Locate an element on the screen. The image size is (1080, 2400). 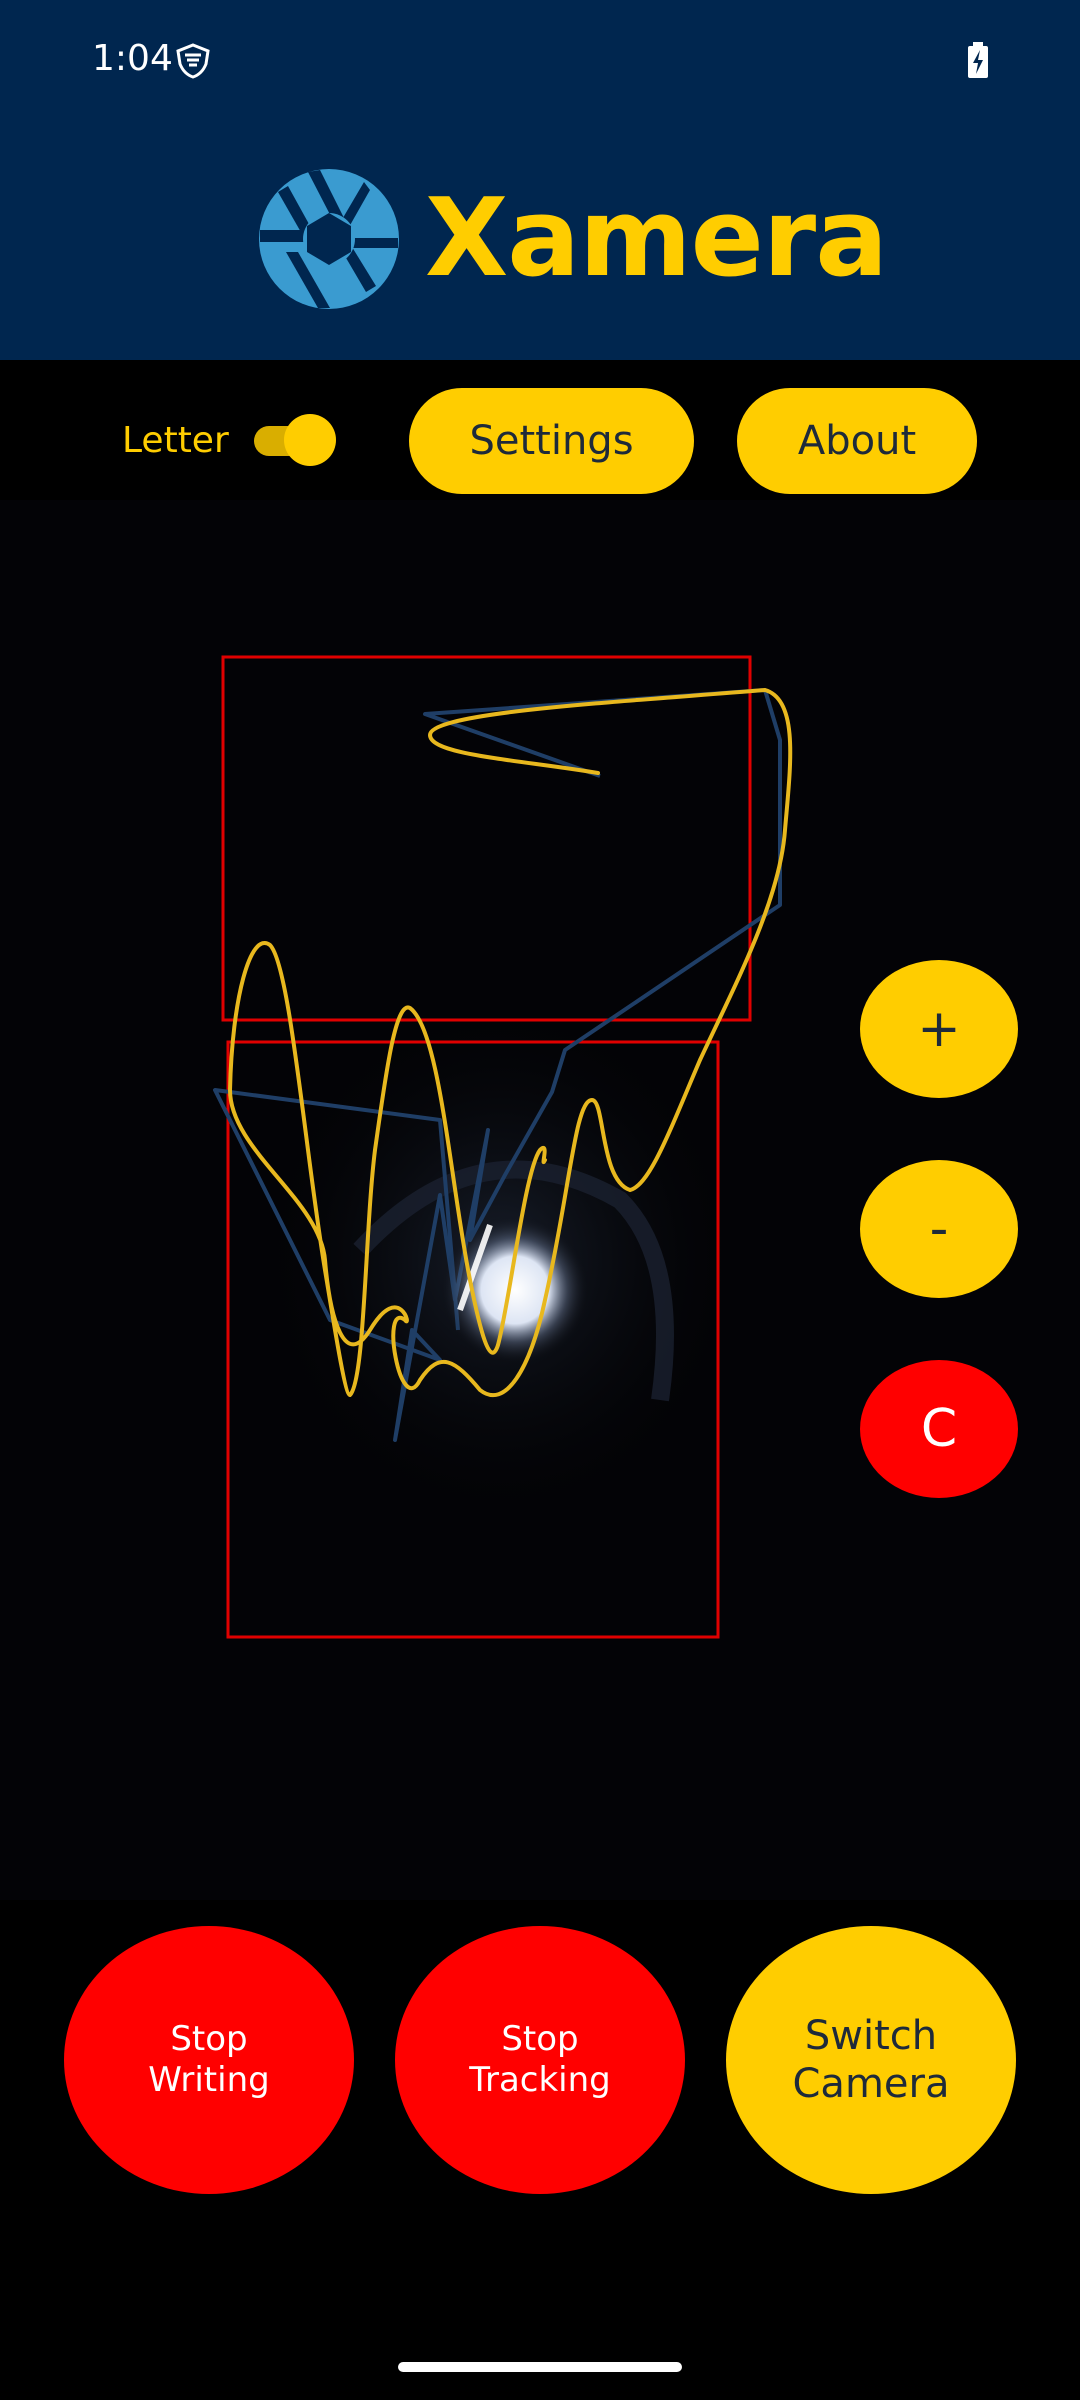
settings-button: Settings is located at coordinates (551, 441).